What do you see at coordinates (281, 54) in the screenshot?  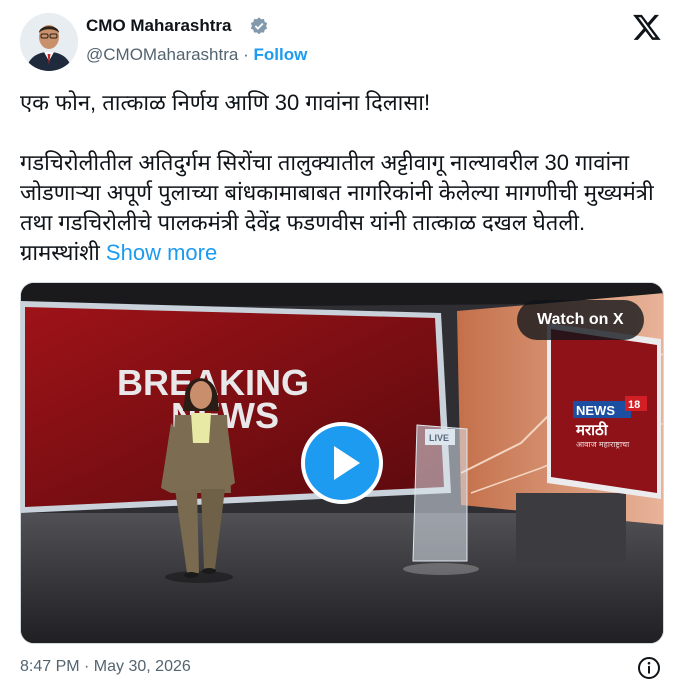 I see `follow-button: Follow` at bounding box center [281, 54].